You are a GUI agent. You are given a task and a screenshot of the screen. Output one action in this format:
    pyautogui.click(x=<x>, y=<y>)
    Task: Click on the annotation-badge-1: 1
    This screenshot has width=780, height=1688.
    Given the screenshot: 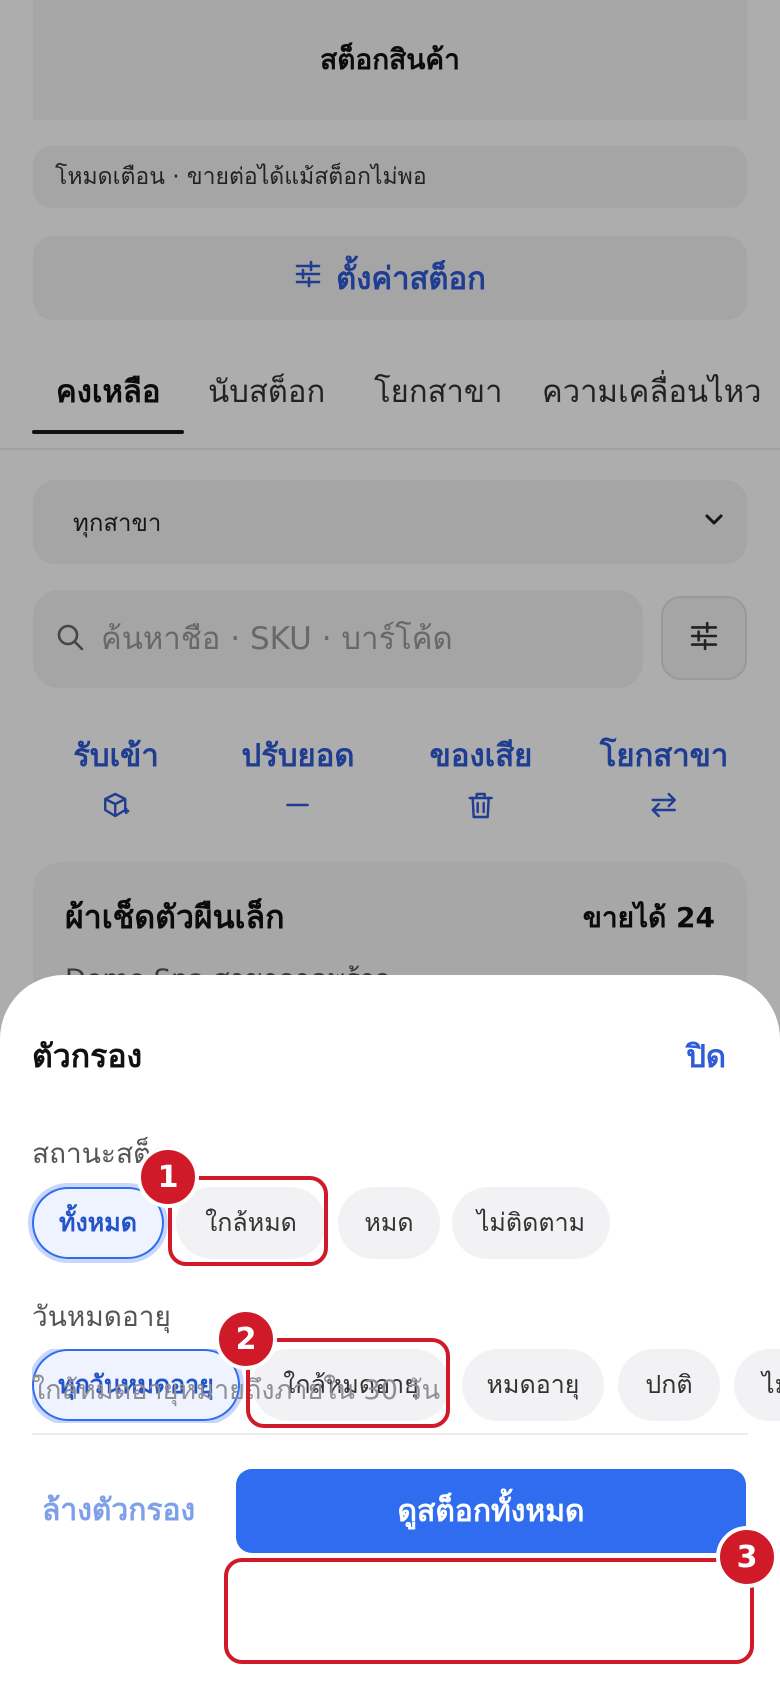 What is the action you would take?
    pyautogui.click(x=168, y=1177)
    